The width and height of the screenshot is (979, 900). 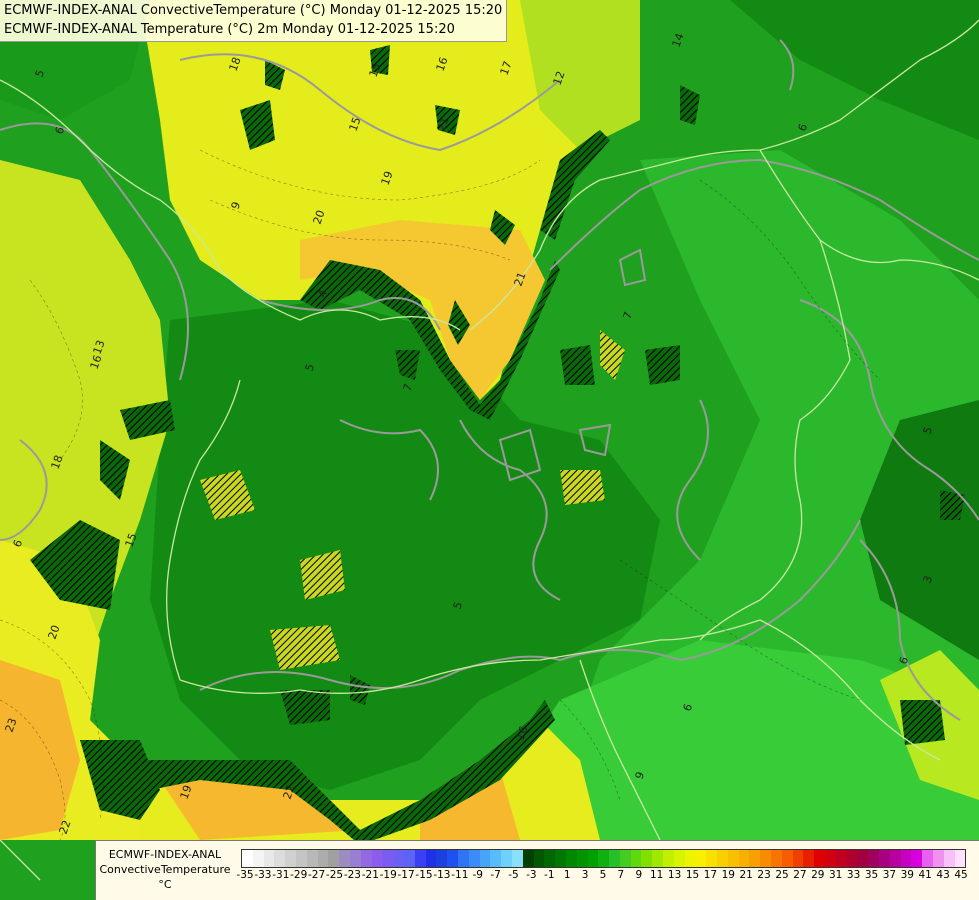 I want to click on legend-tick-label: -25, so click(x=334, y=875).